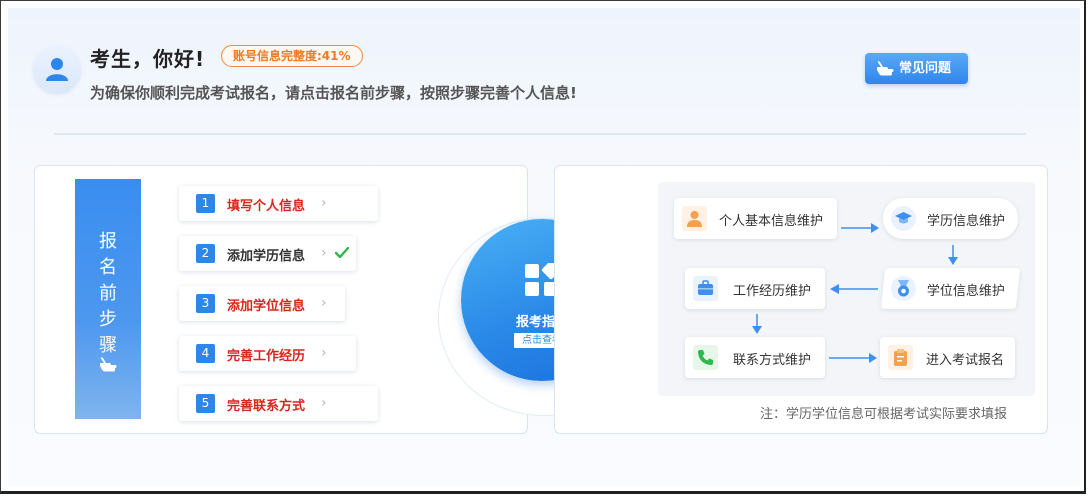 The width and height of the screenshot is (1088, 496). Describe the element at coordinates (900, 357) in the screenshot. I see `clipboard-icon` at that location.